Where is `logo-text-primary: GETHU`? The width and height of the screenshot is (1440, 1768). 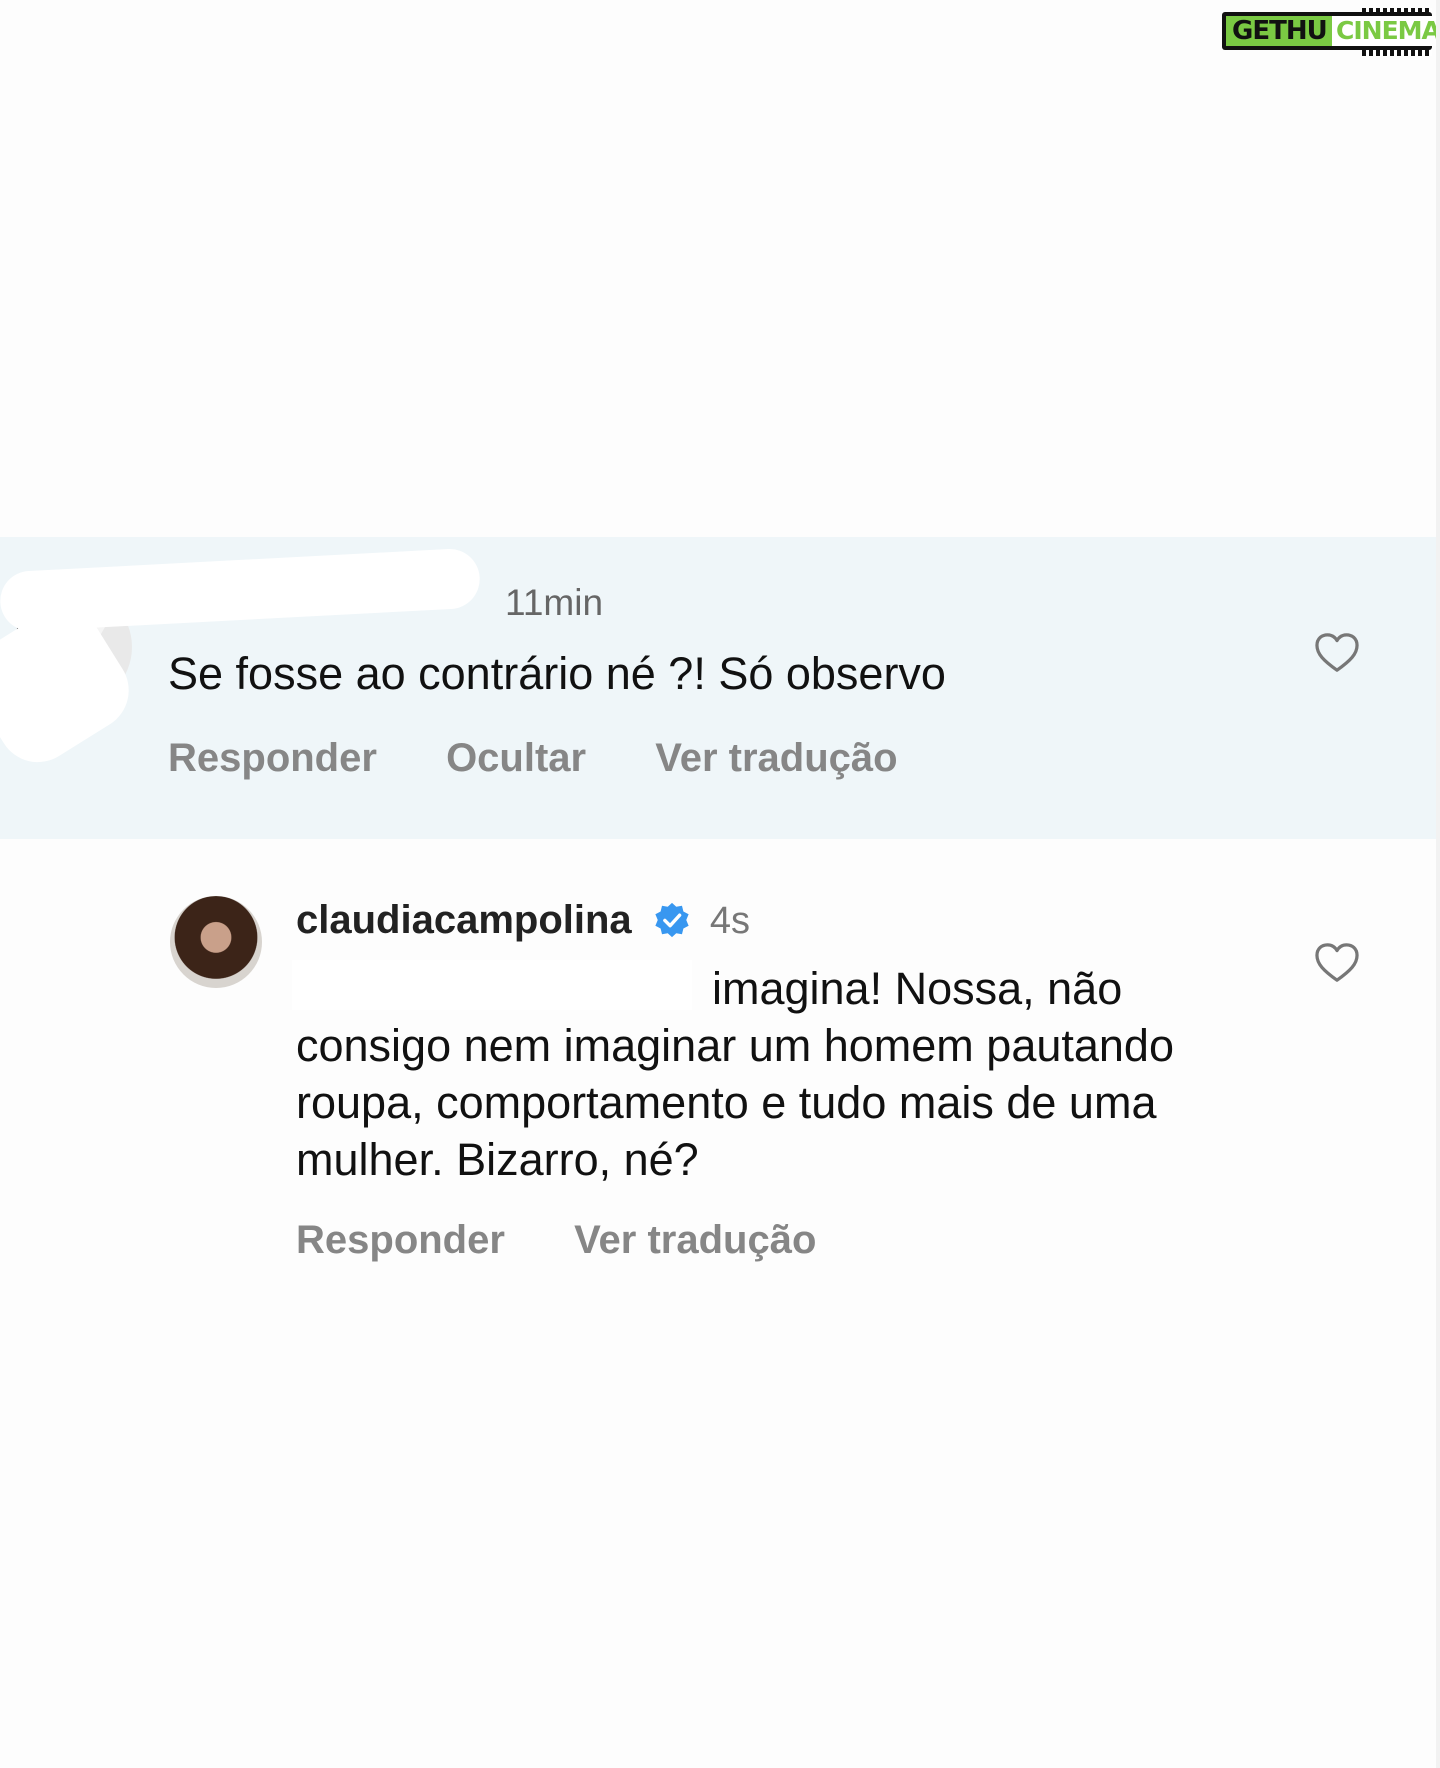 logo-text-primary: GETHU is located at coordinates (1279, 31).